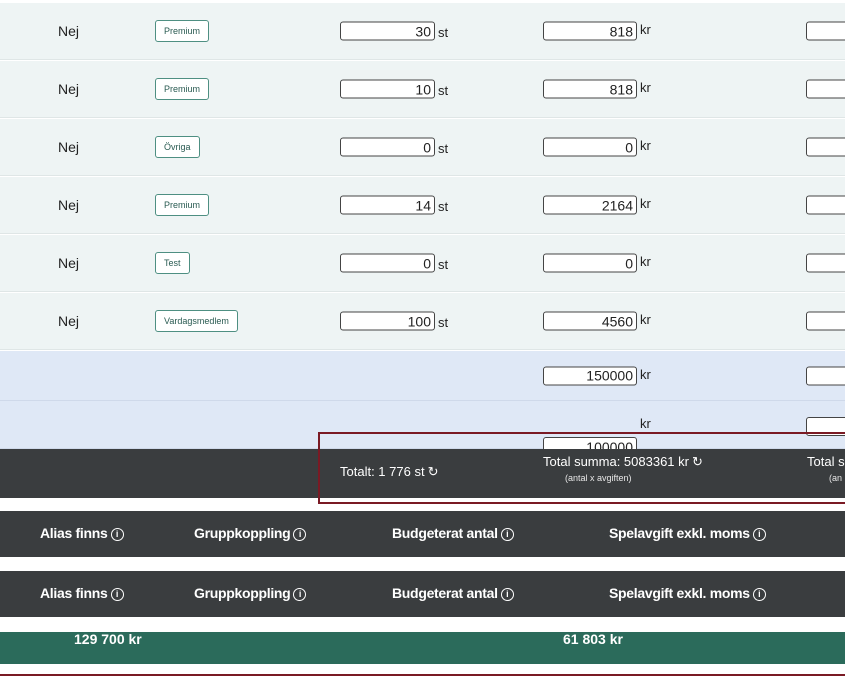 The image size is (845, 684). I want to click on summary-value: 61 803 kr, so click(593, 639).